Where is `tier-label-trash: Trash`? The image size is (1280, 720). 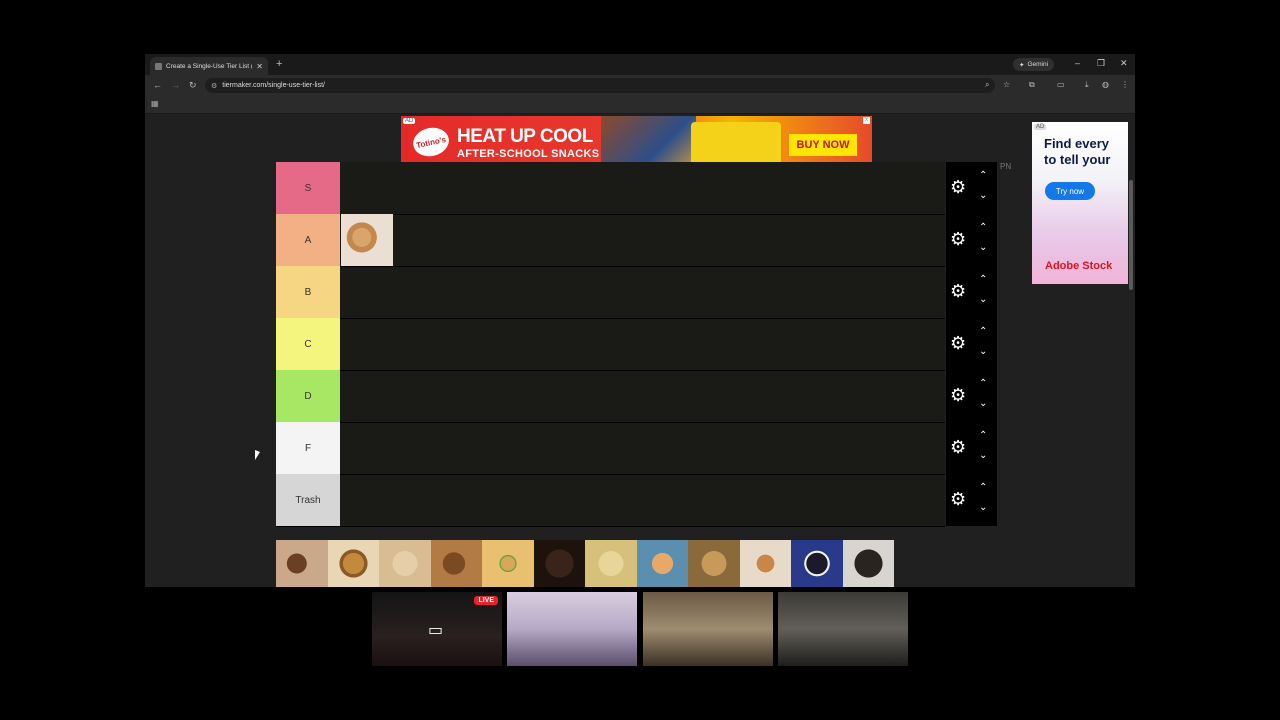
tier-label-trash: Trash is located at coordinates (308, 500).